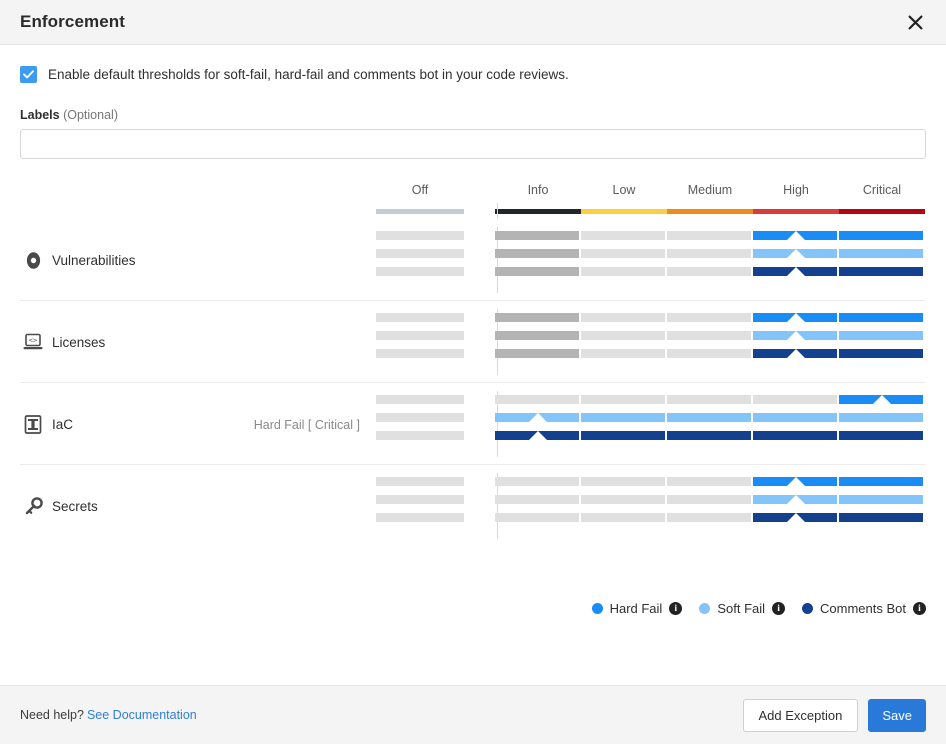  What do you see at coordinates (800, 715) in the screenshot?
I see `add-exception-button: Add Exception` at bounding box center [800, 715].